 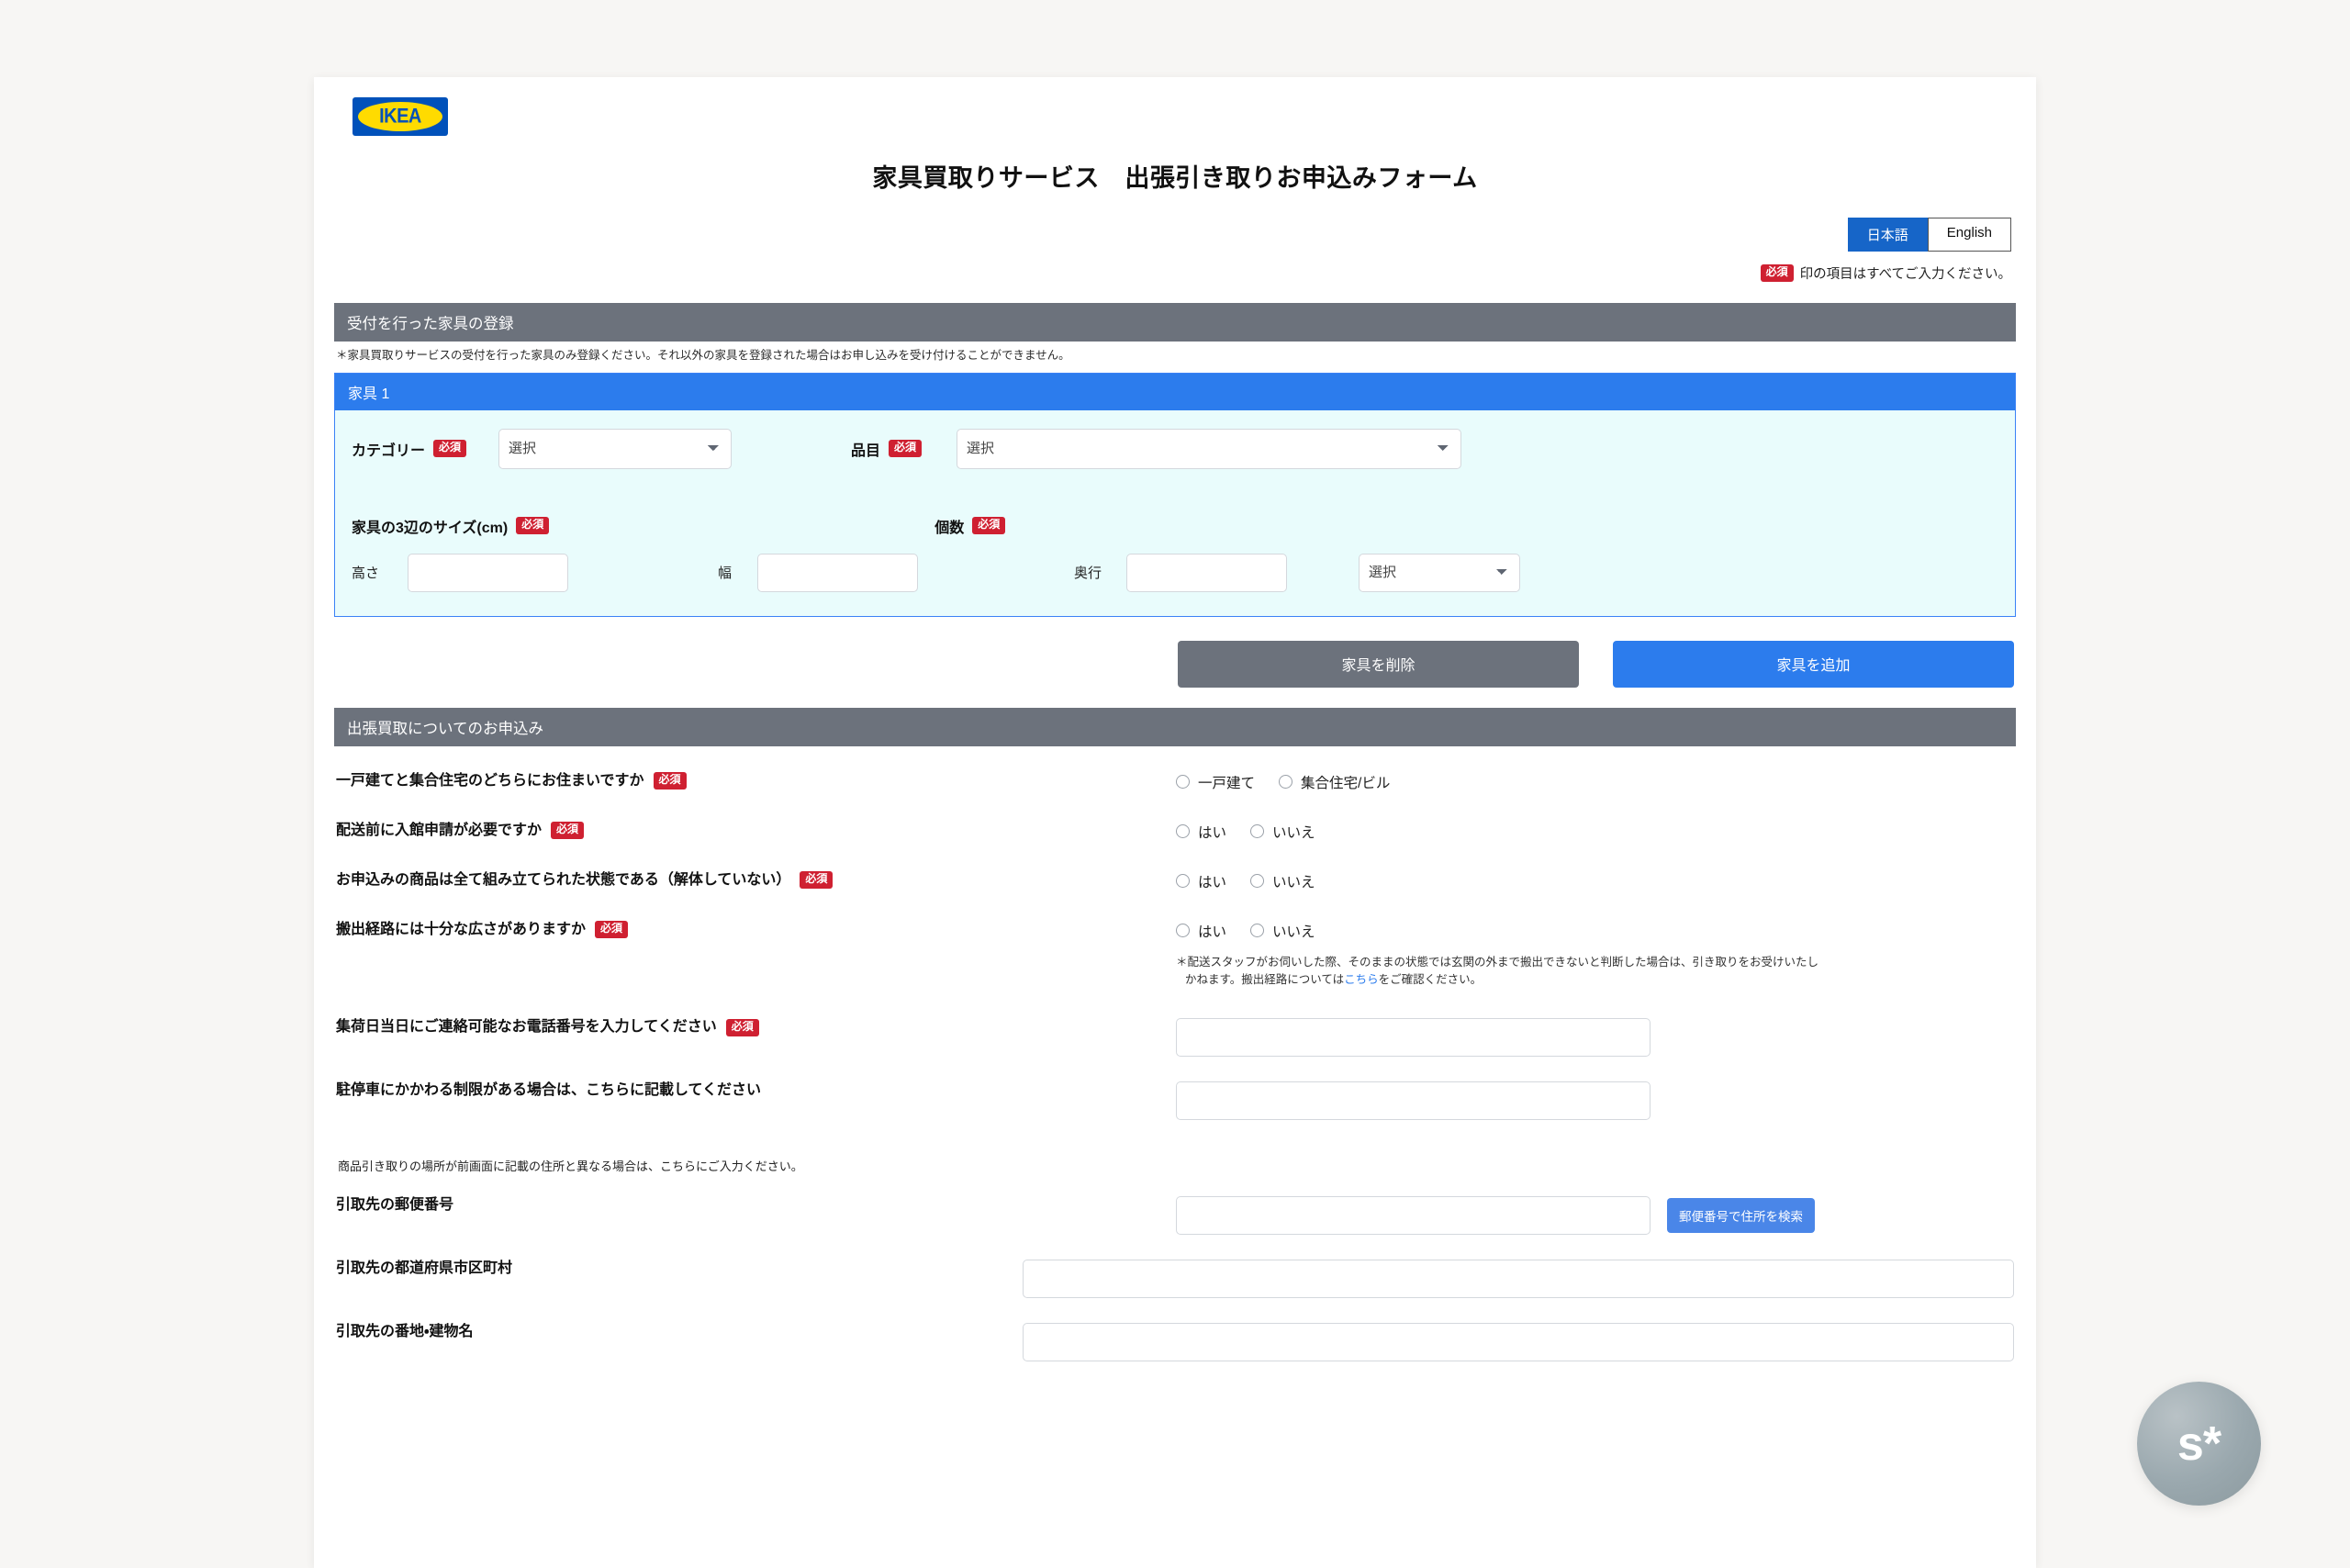 I want to click on zip-control: 郵便番号で住所を検索, so click(x=1595, y=1214).